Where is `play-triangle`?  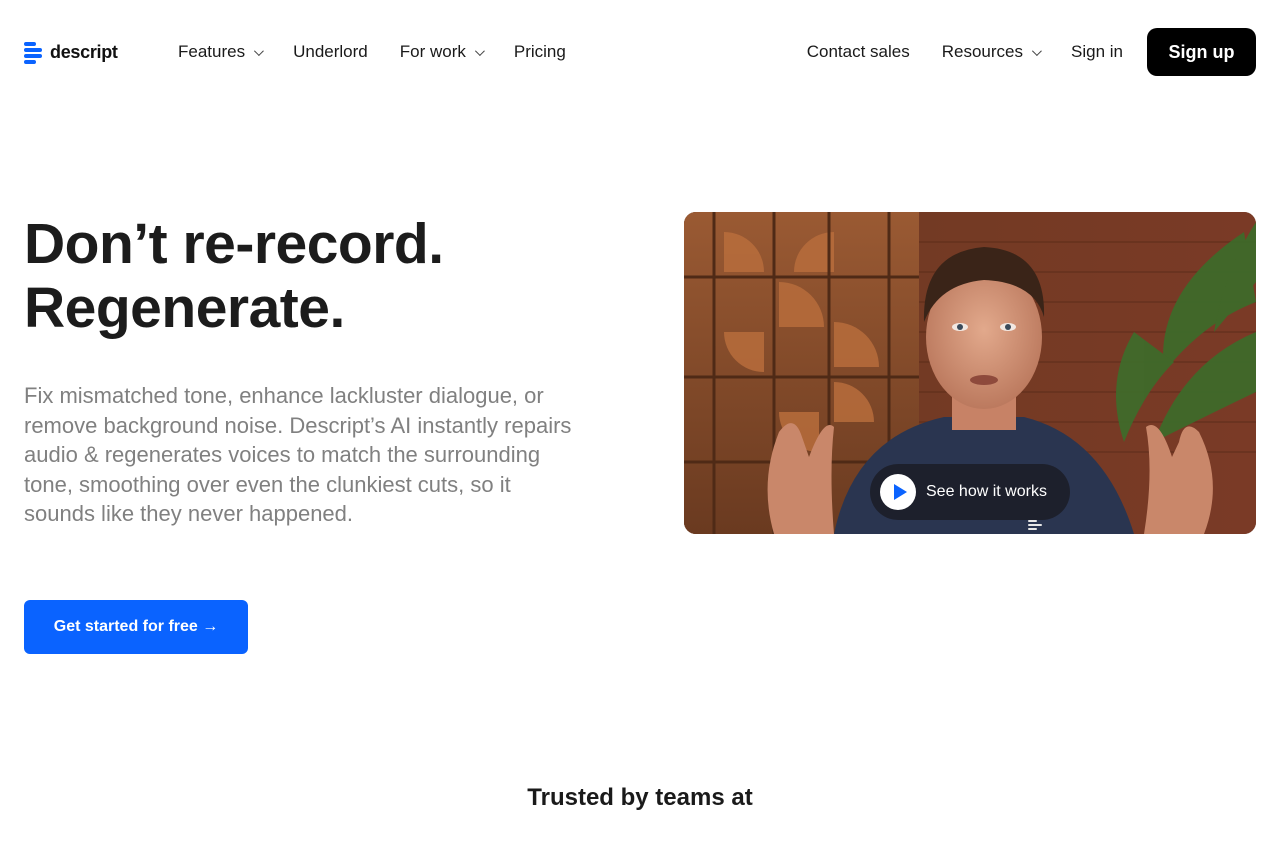 play-triangle is located at coordinates (900, 492).